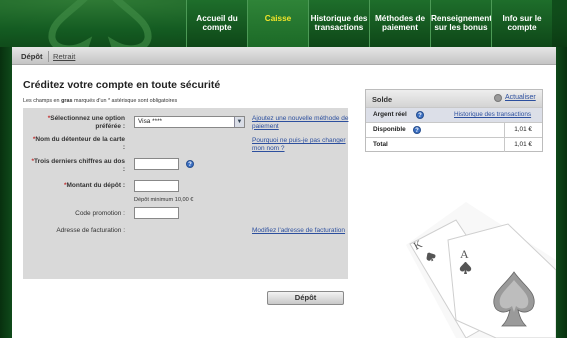  I want to click on total-label: Total, so click(380, 144).